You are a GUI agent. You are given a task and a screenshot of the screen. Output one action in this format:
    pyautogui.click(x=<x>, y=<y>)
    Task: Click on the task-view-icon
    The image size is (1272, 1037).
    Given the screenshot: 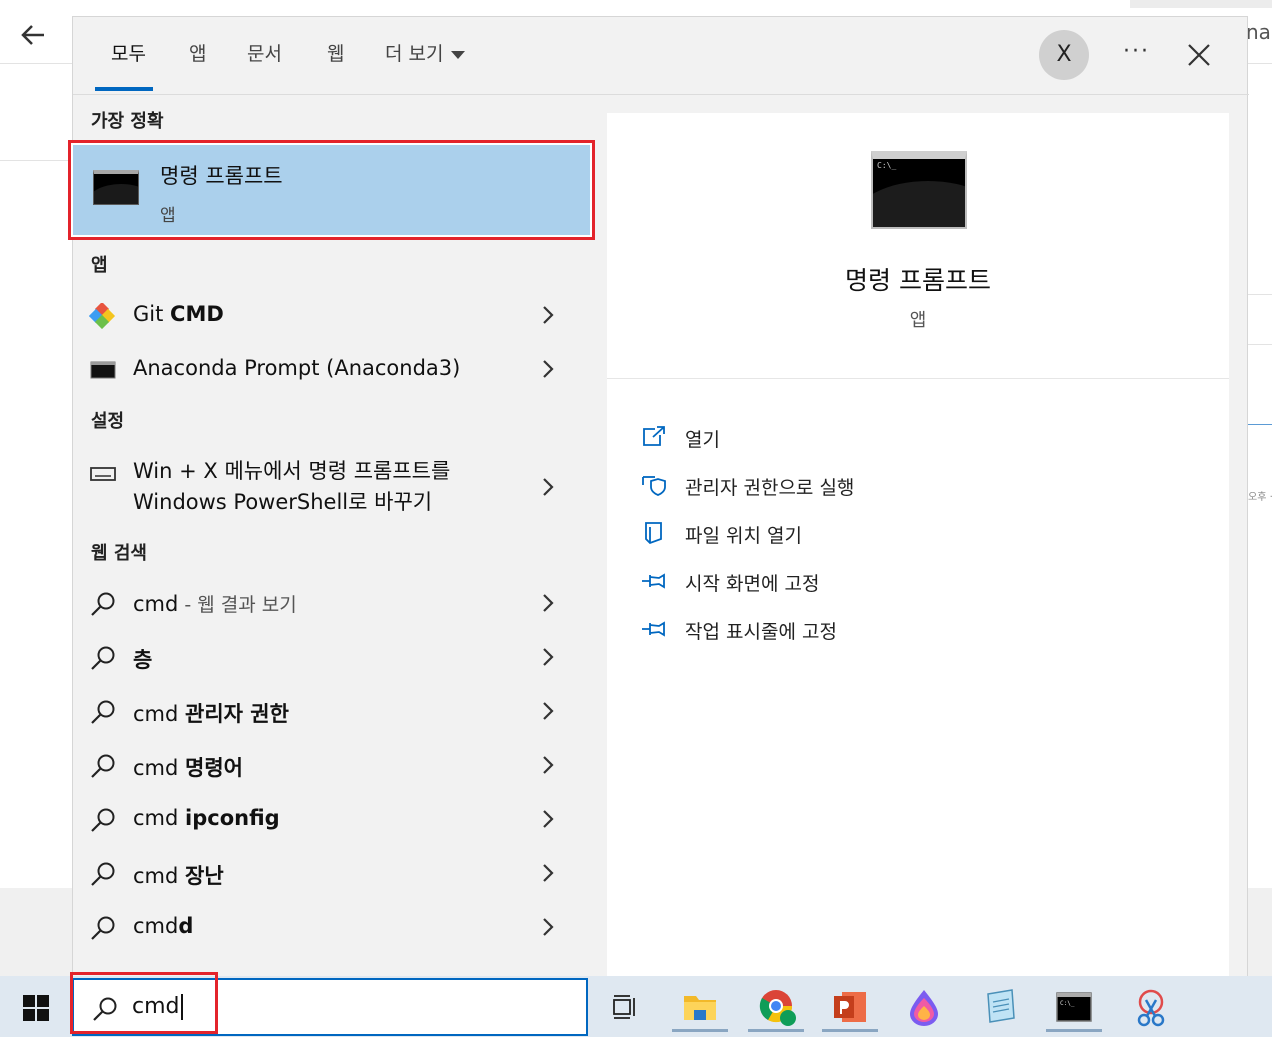 What is the action you would take?
    pyautogui.click(x=624, y=1007)
    